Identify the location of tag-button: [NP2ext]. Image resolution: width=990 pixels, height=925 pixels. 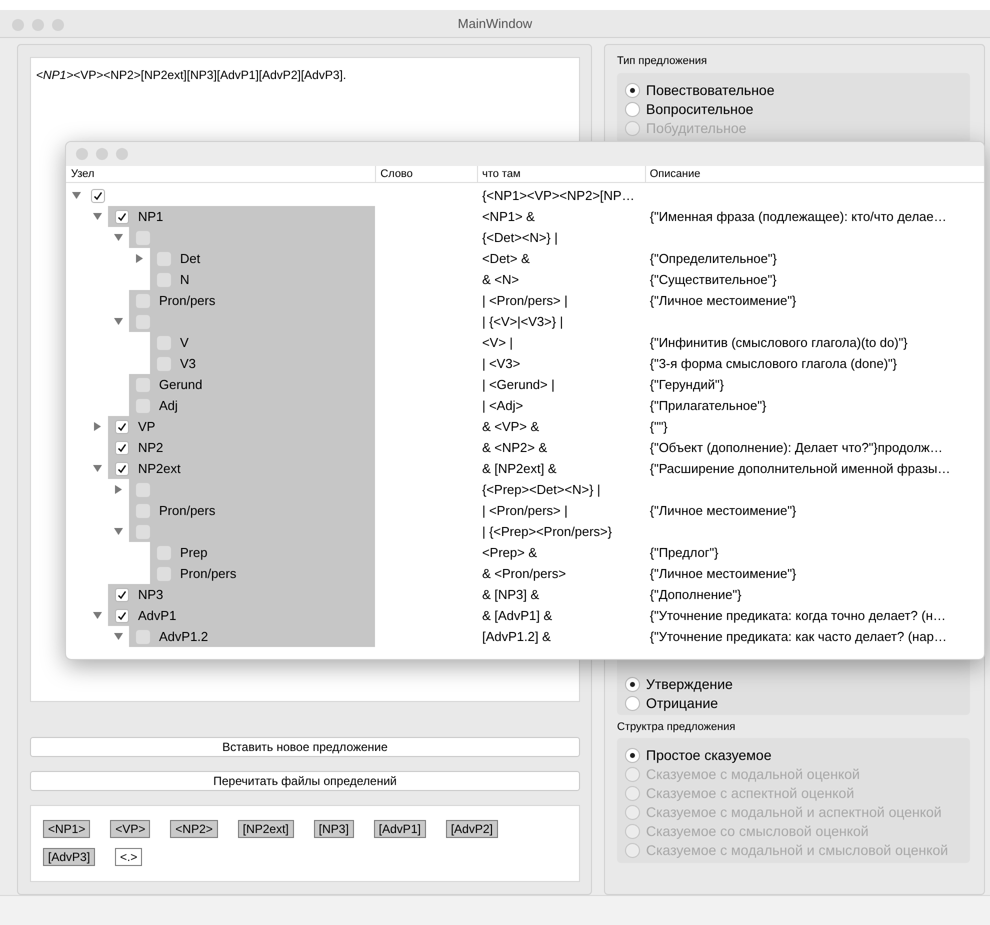
(266, 829).